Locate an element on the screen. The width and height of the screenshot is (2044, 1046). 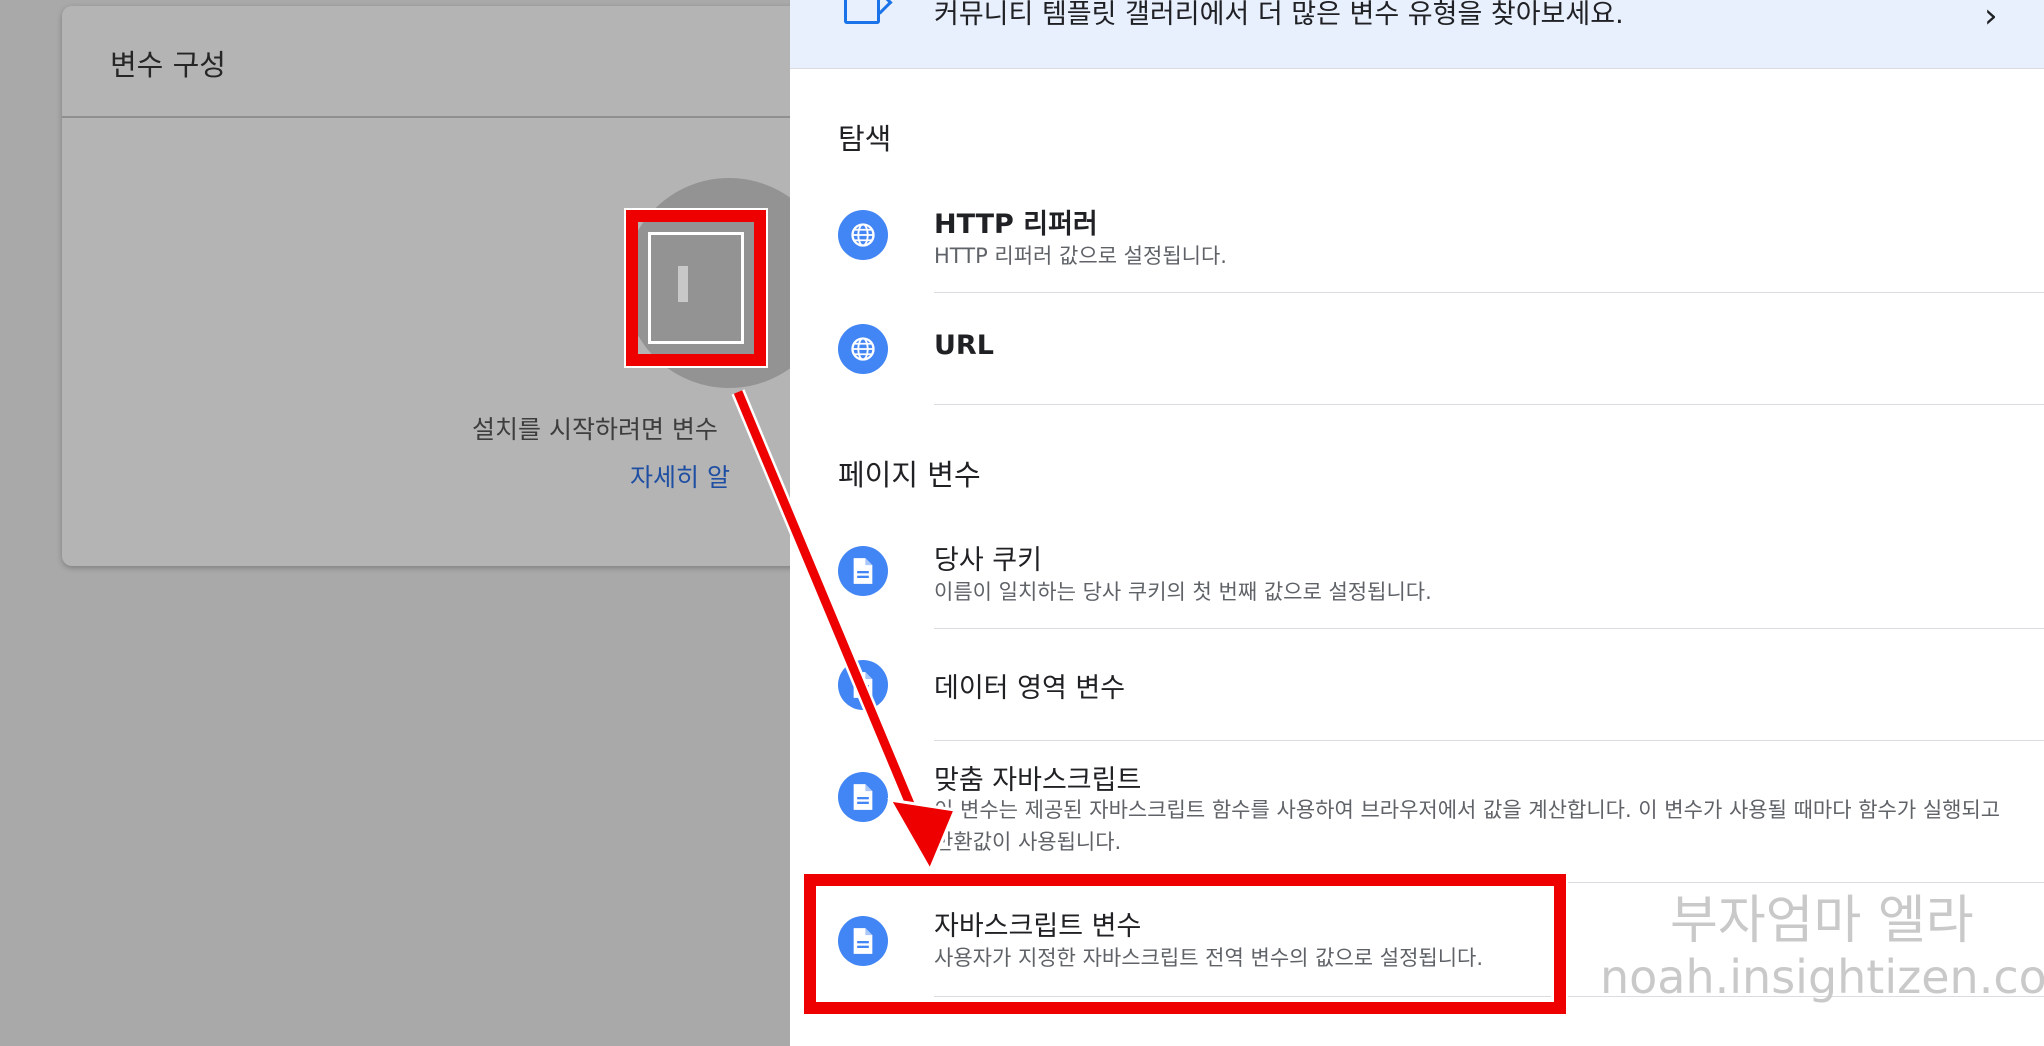
watermark-url: noah.insightizen.com is located at coordinates (1822, 977).